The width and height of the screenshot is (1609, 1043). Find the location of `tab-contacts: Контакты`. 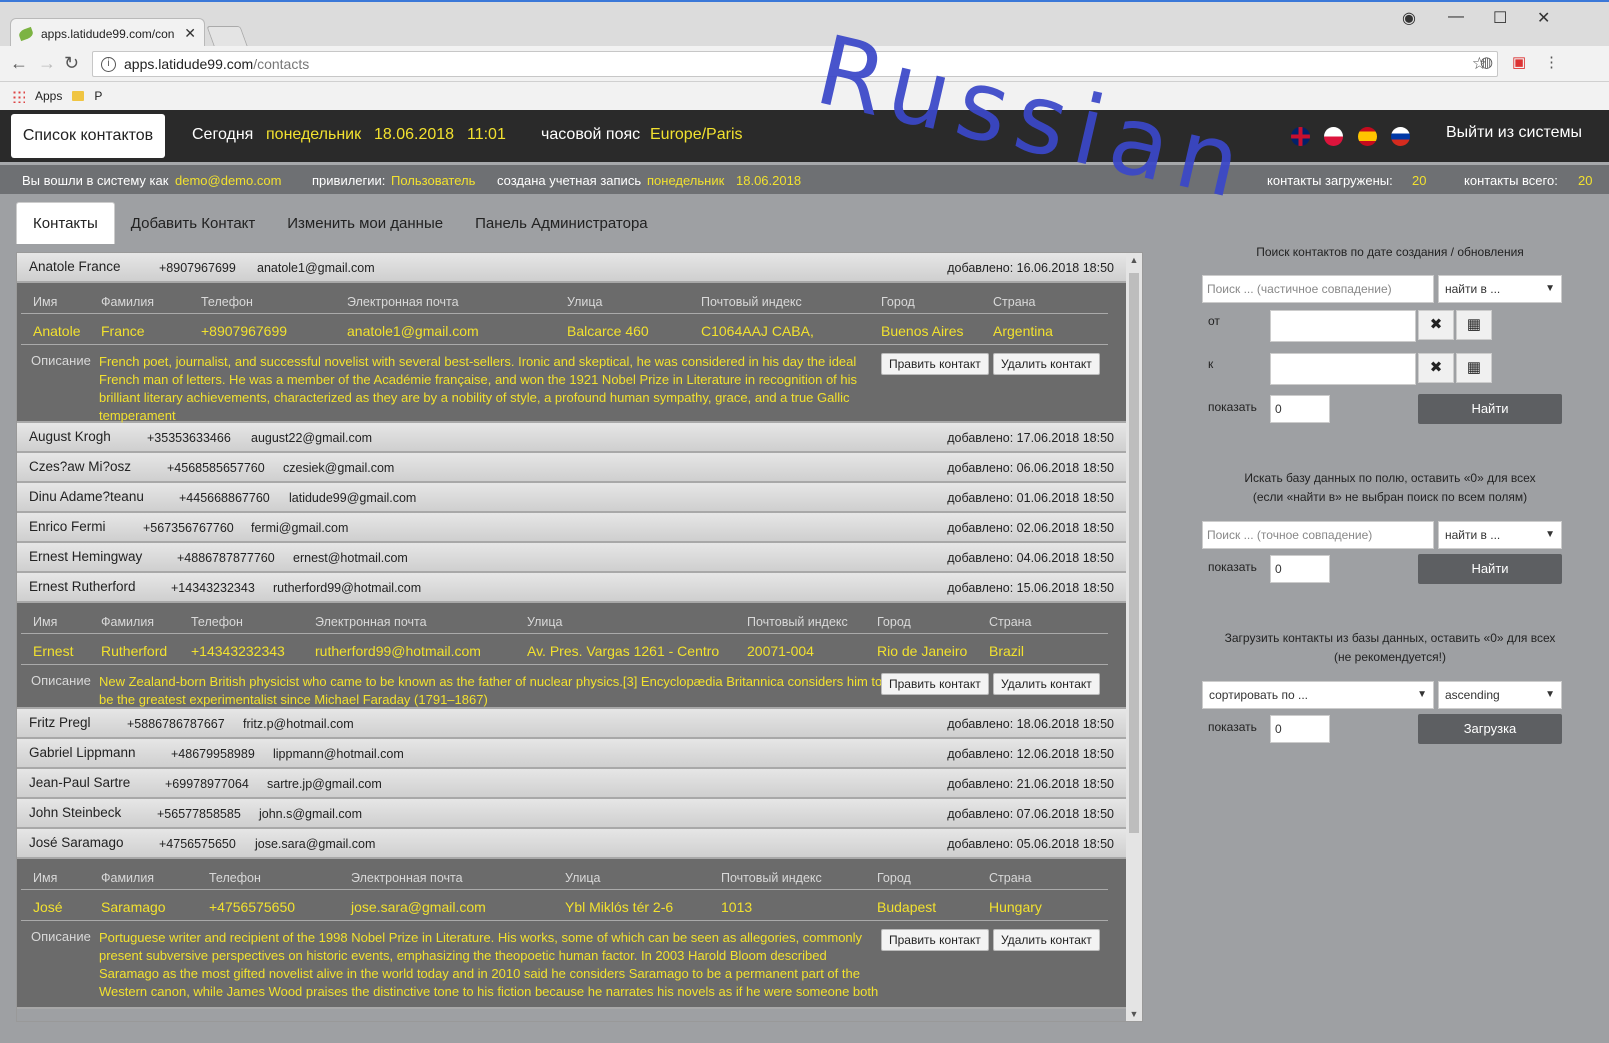

tab-contacts: Контакты is located at coordinates (65, 223).